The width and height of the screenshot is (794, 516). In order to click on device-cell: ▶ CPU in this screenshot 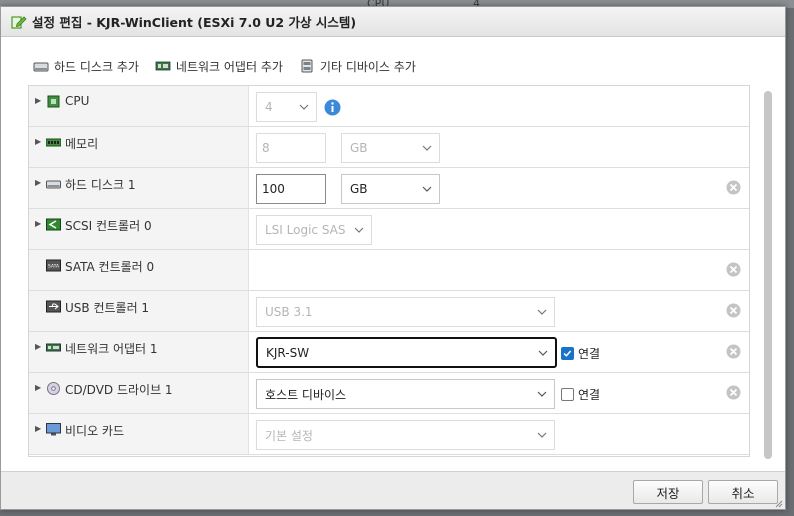, I will do `click(139, 106)`.